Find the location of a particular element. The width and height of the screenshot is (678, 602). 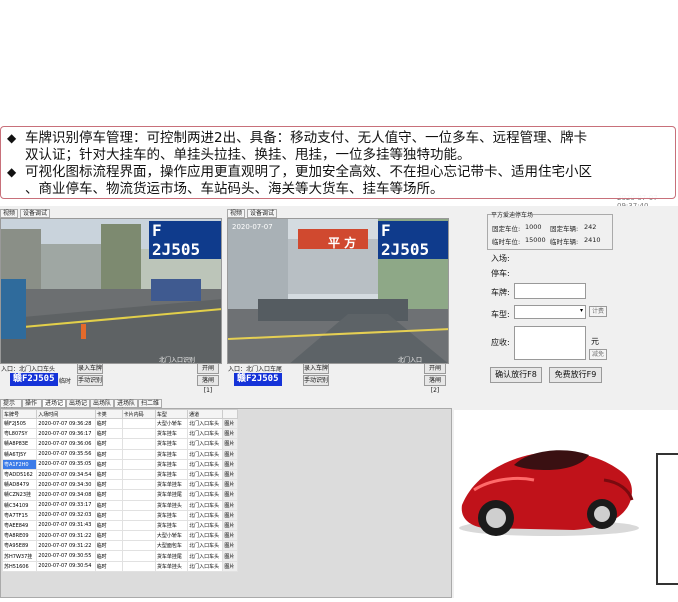

record-plate-button-left: 录入车牌 is located at coordinates (90, 368).